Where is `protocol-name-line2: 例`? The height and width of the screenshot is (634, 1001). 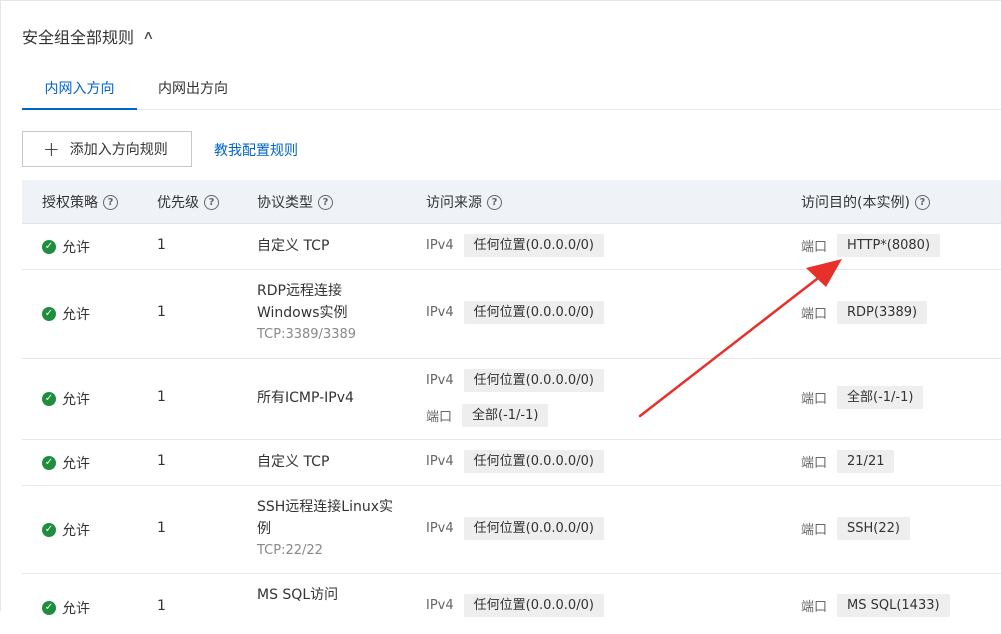
protocol-name-line2: 例 is located at coordinates (264, 529).